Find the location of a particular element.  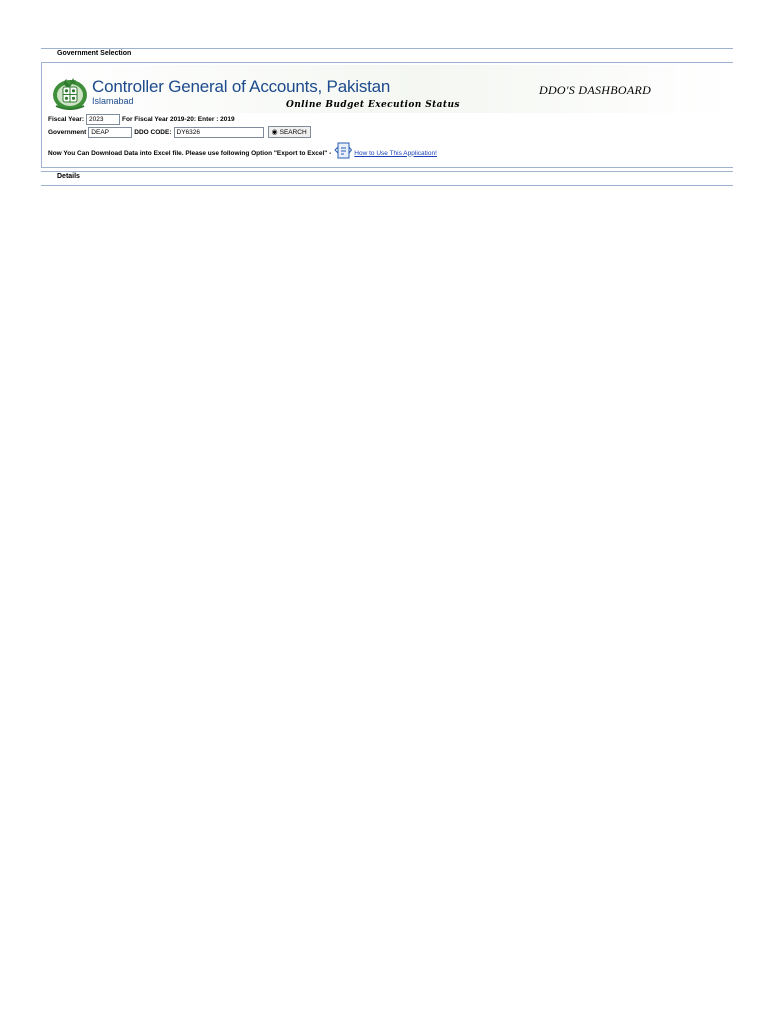

search-button-label: SEARCH is located at coordinates (293, 132).